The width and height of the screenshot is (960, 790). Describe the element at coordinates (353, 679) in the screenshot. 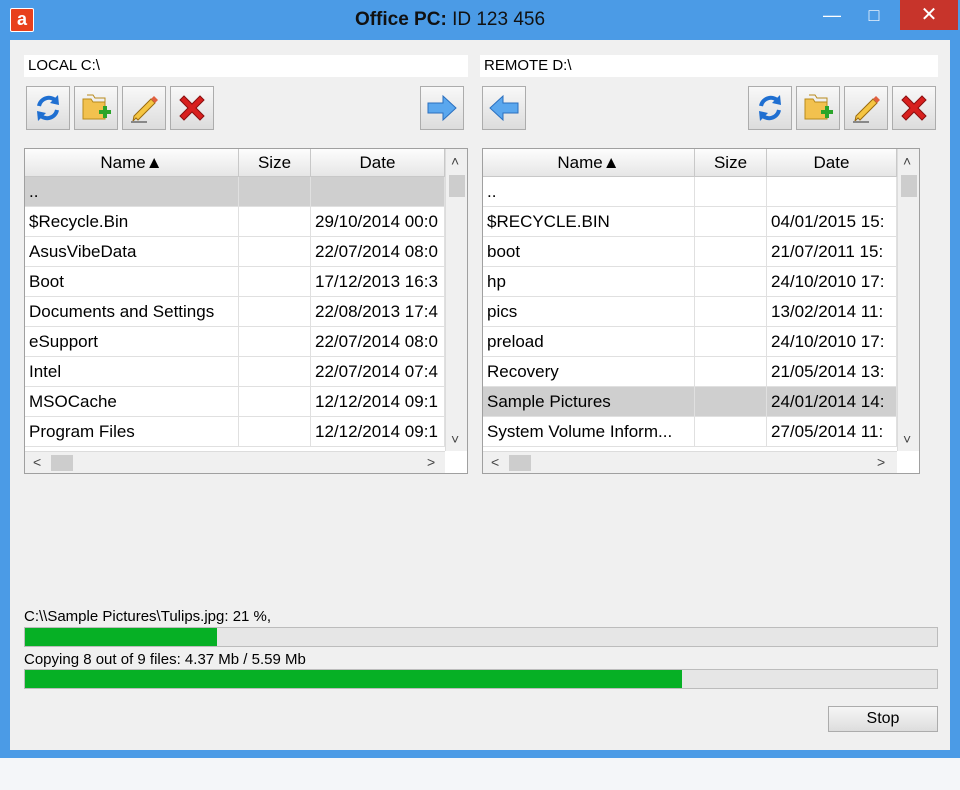

I see `total-progress-fill` at that location.